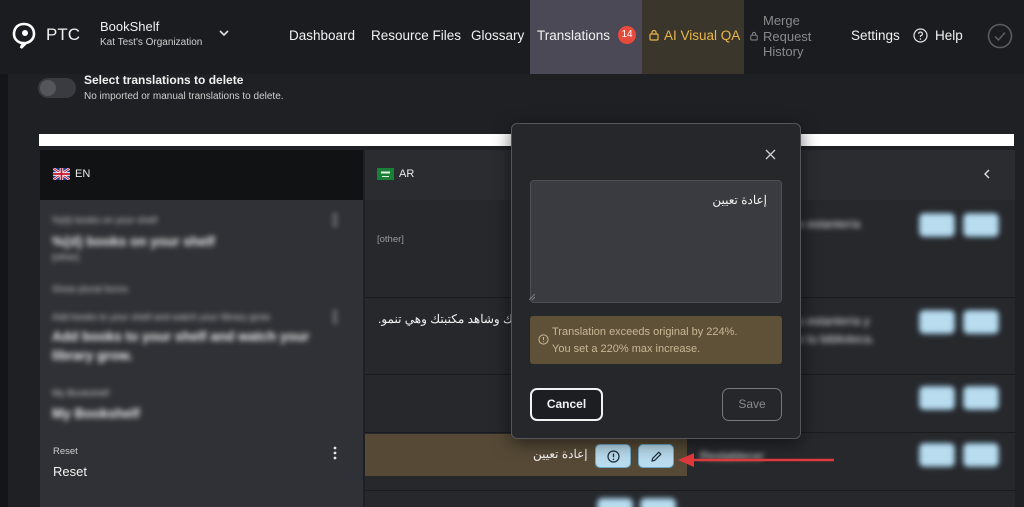 This screenshot has width=1024, height=507. I want to click on project-name: BookShelf, so click(129, 26).